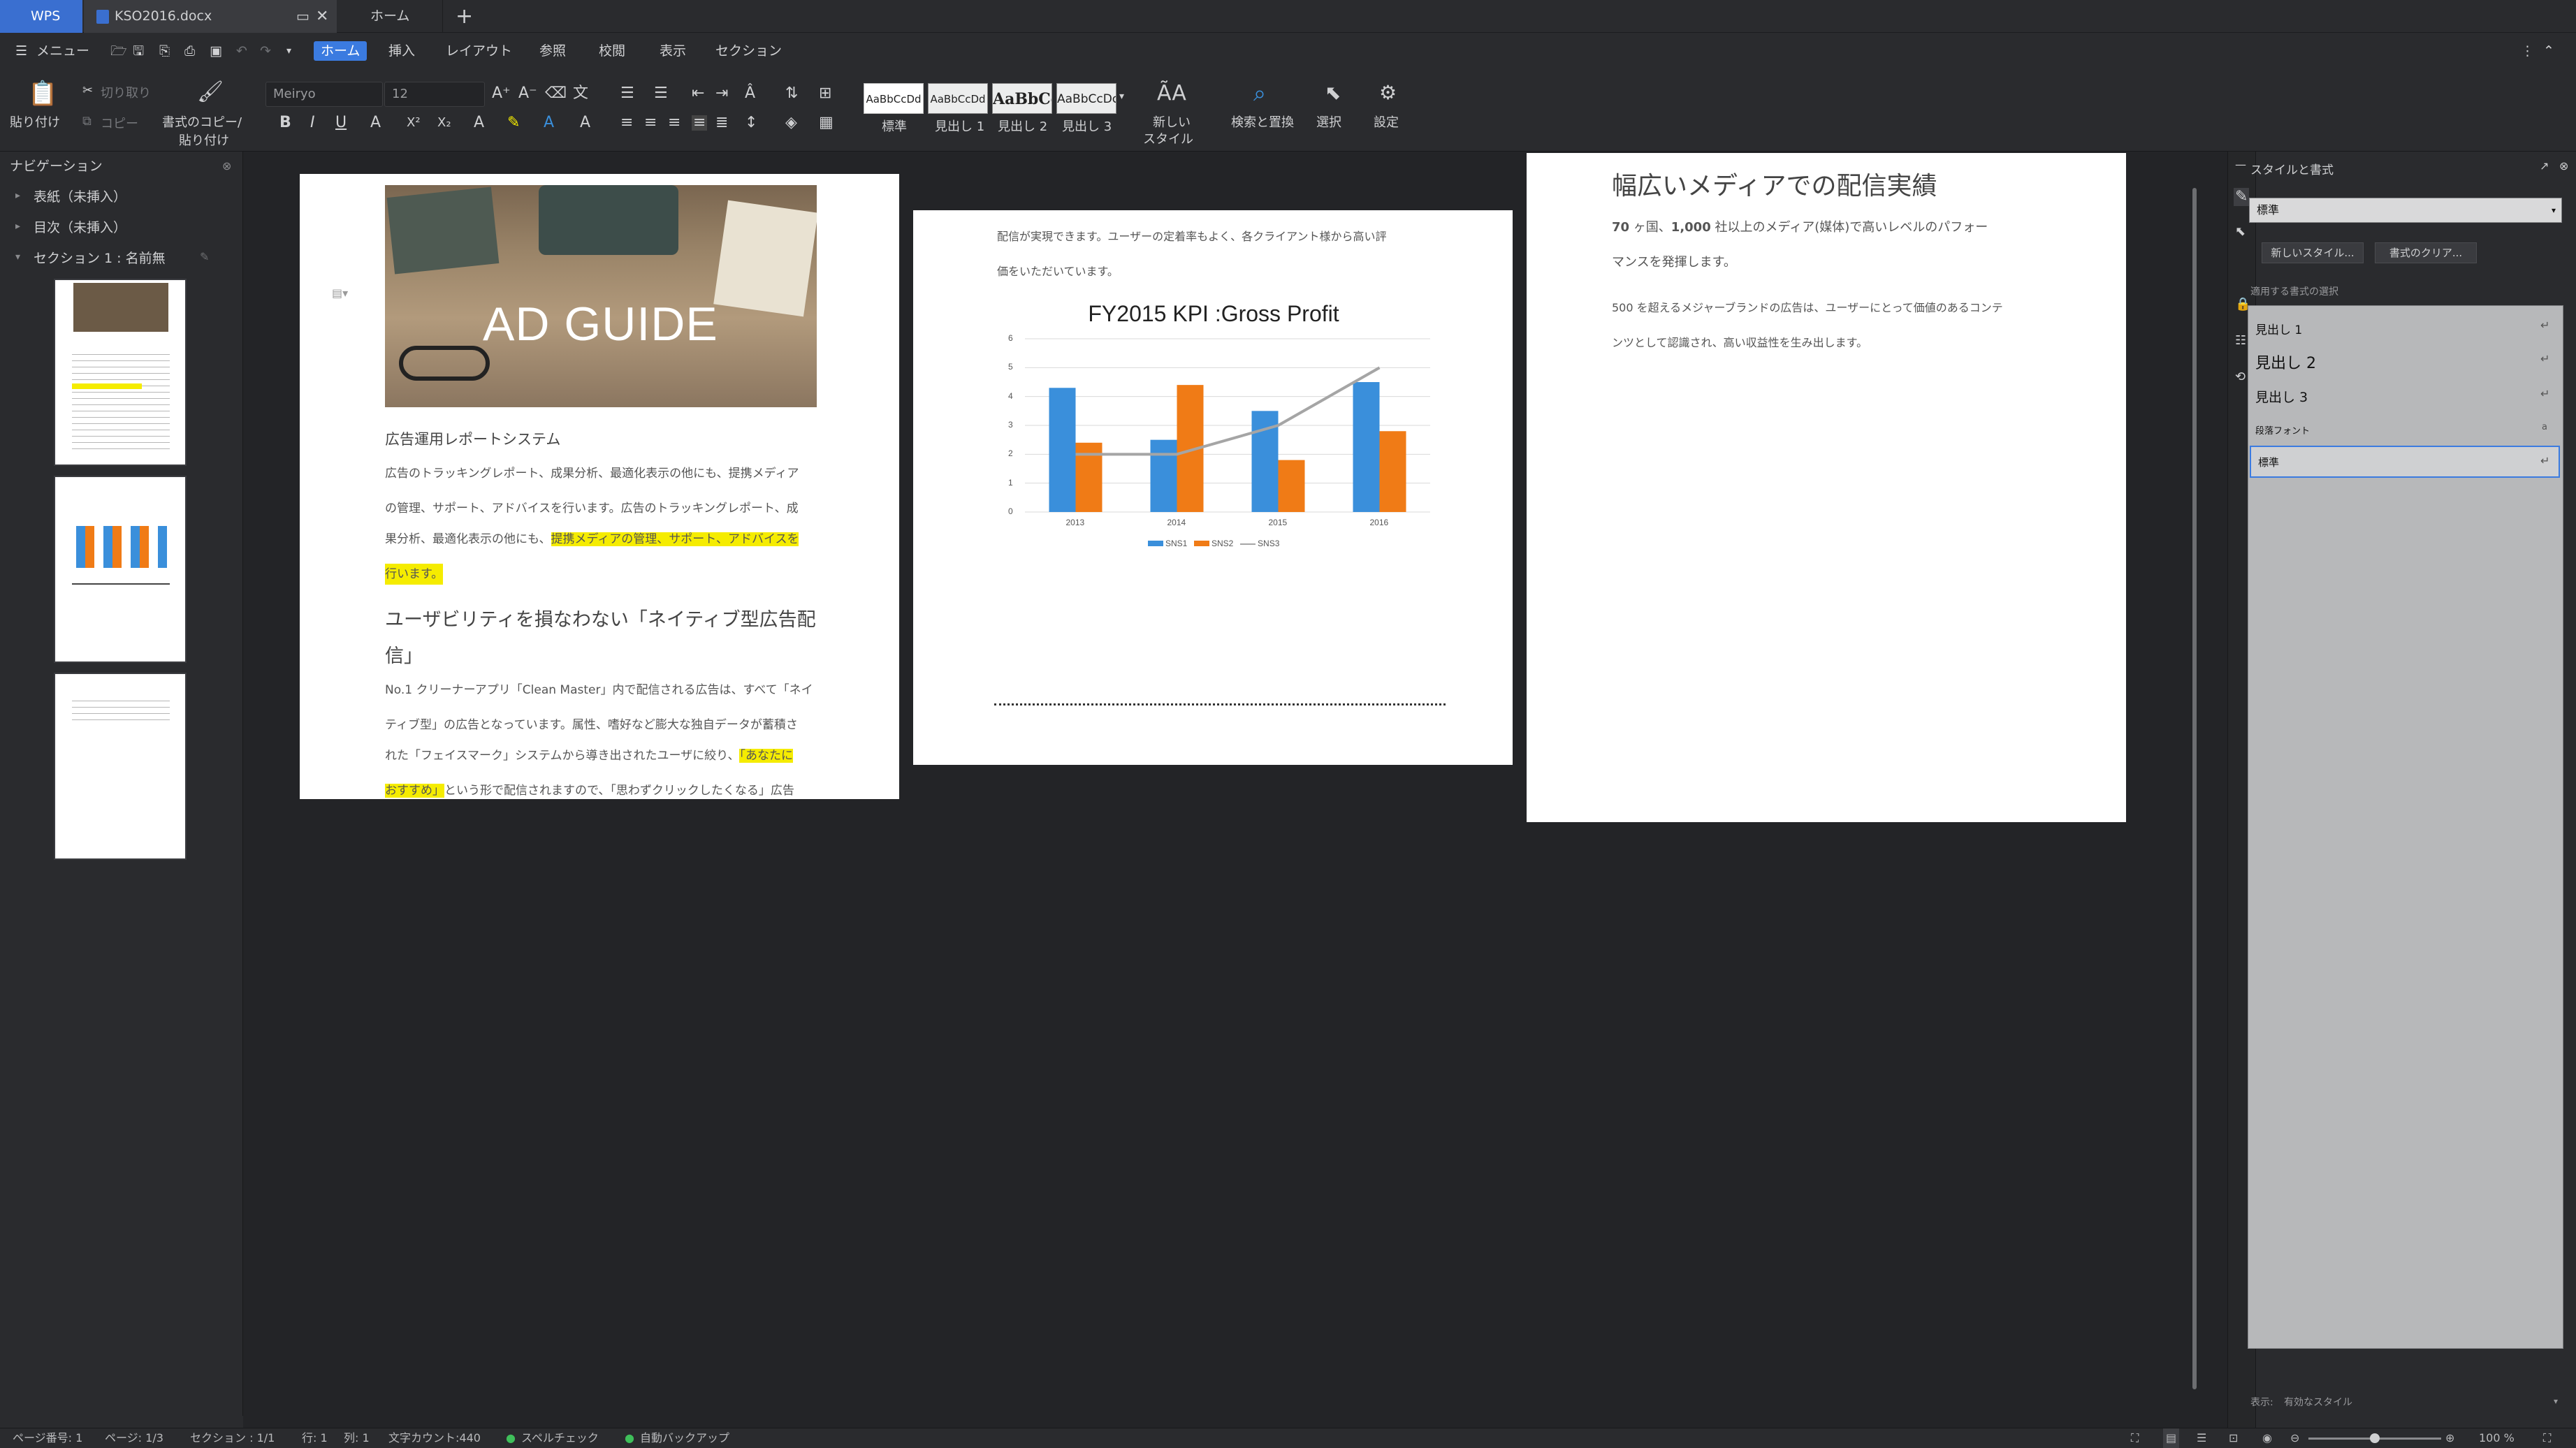  Describe the element at coordinates (80, 227) in the screenshot. I see `nav-item-toc: 目次（未挿入）` at that location.